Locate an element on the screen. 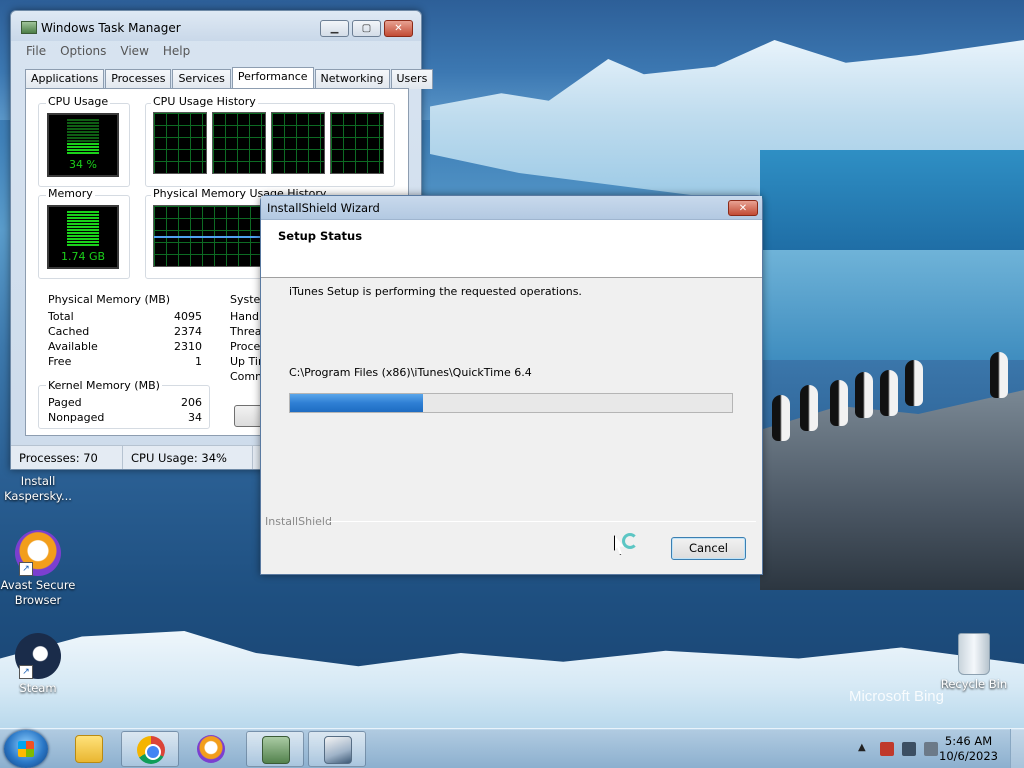  dialog-title: InstallShield Wizard is located at coordinates (323, 208).